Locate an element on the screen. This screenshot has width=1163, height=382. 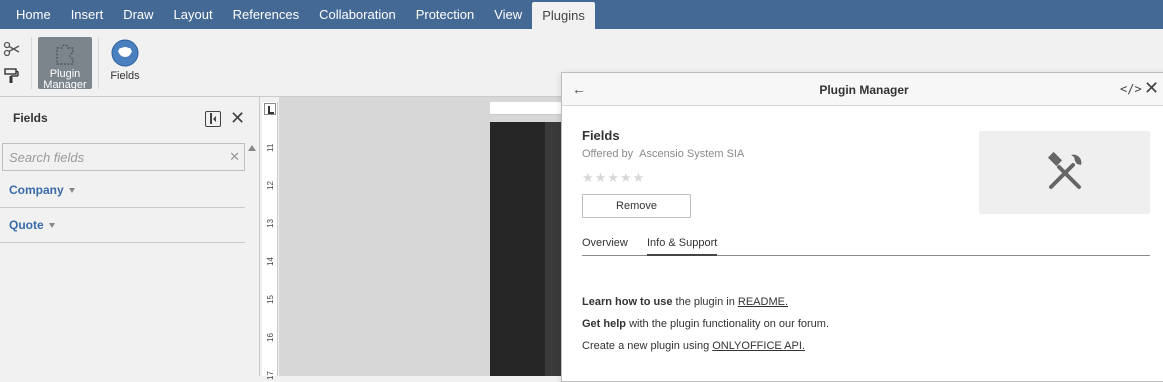
tab-insert: Insert is located at coordinates (87, 14).